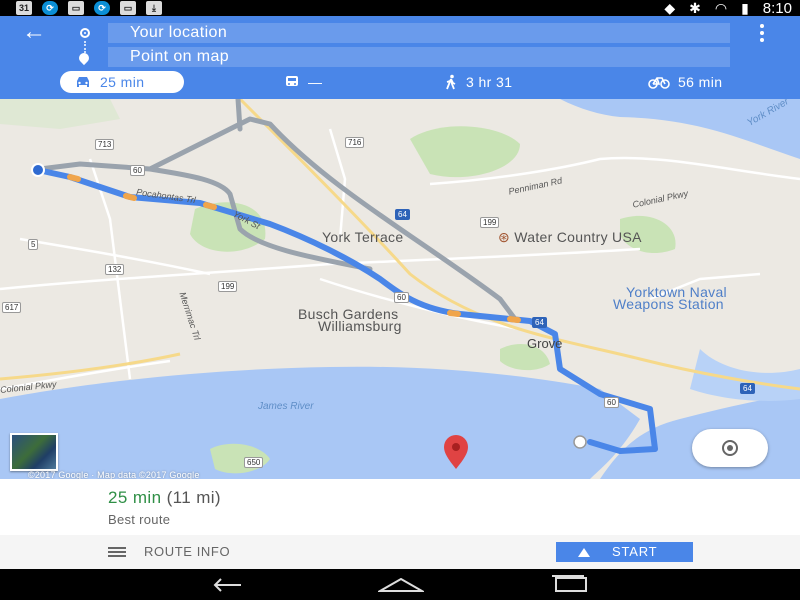 The image size is (800, 600). What do you see at coordinates (34, 452) in the screenshot?
I see `satellite-toggle` at bounding box center [34, 452].